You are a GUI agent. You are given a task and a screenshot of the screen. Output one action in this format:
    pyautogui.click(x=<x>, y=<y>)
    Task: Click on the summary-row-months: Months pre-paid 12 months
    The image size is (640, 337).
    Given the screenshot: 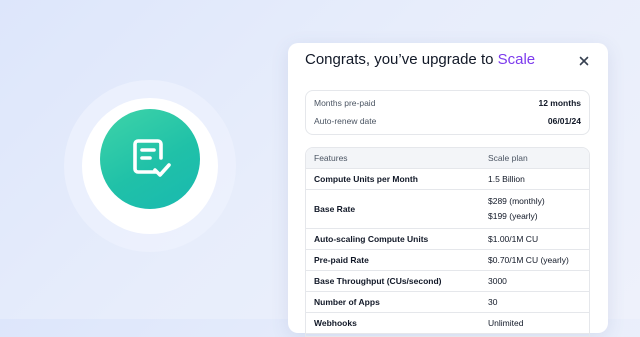 What is the action you would take?
    pyautogui.click(x=447, y=103)
    